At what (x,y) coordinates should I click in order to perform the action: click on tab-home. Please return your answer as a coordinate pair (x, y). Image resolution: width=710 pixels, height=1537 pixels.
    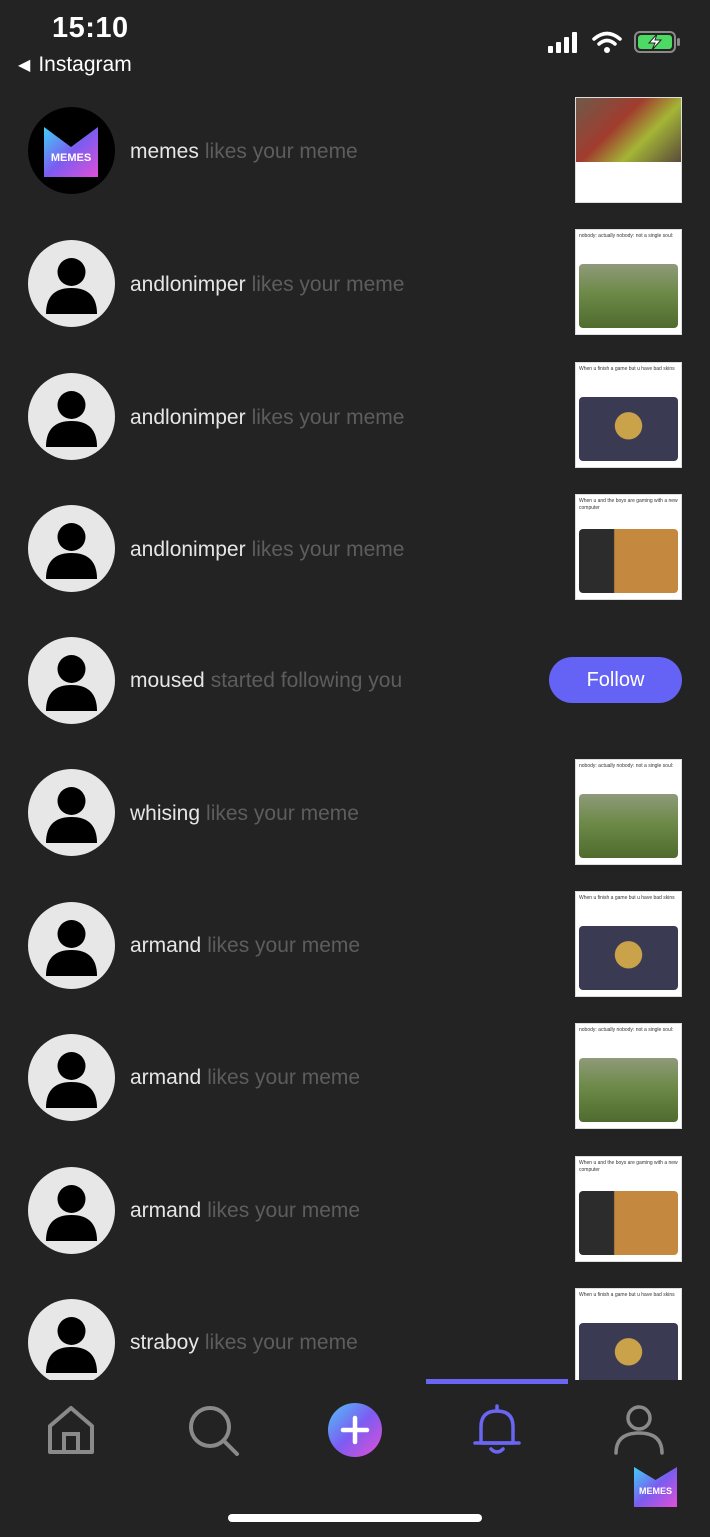
    Looking at the image, I should click on (71, 1430).